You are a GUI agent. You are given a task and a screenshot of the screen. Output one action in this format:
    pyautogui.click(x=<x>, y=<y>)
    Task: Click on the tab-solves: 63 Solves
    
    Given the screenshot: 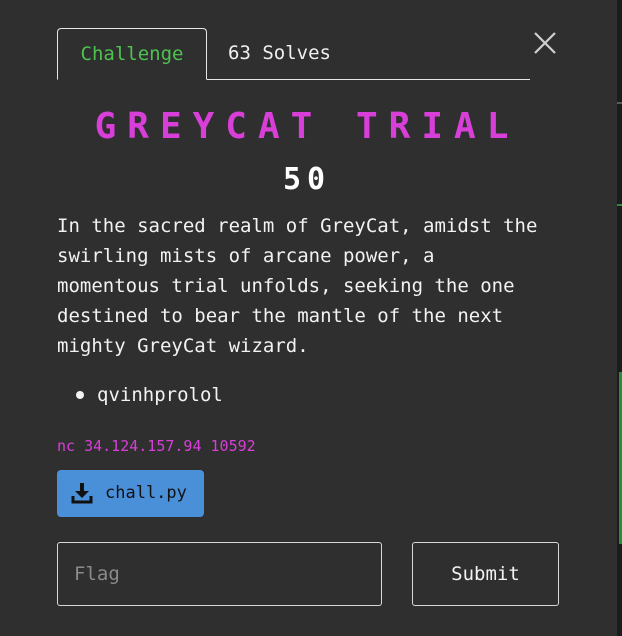 What is the action you would take?
    pyautogui.click(x=269, y=53)
    